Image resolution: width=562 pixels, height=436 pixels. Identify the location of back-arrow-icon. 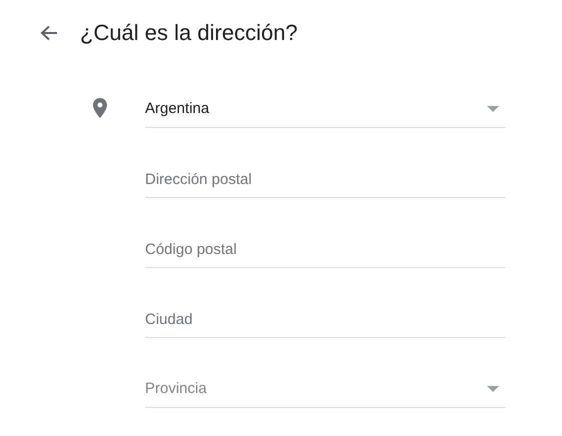
(49, 33).